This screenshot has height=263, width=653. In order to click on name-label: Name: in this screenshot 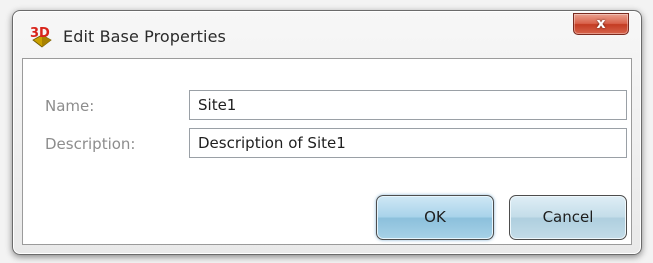, I will do `click(70, 106)`.